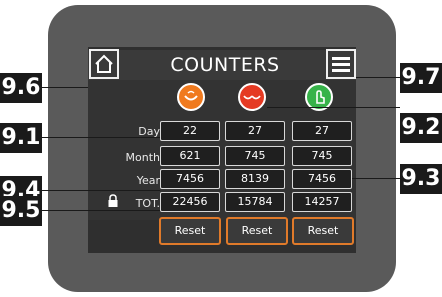 Image resolution: width=442 pixels, height=297 pixels. Describe the element at coordinates (255, 179) in the screenshot. I see `year-value-2: 8139` at that location.